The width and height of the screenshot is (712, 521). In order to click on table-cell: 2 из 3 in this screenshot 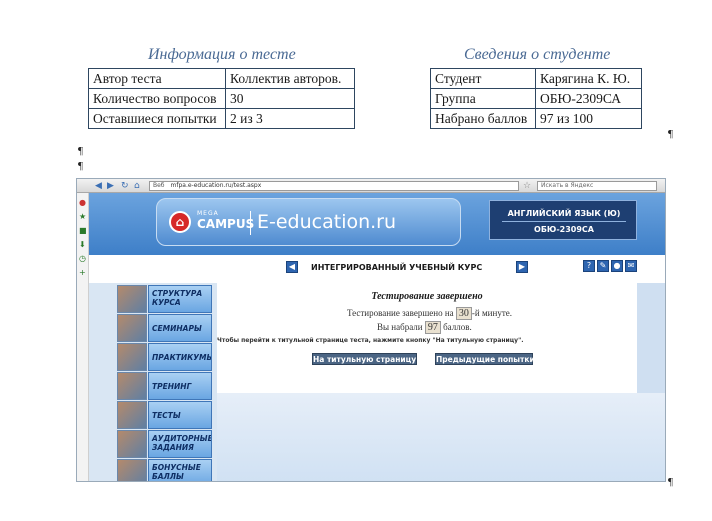, I will do `click(290, 118)`.